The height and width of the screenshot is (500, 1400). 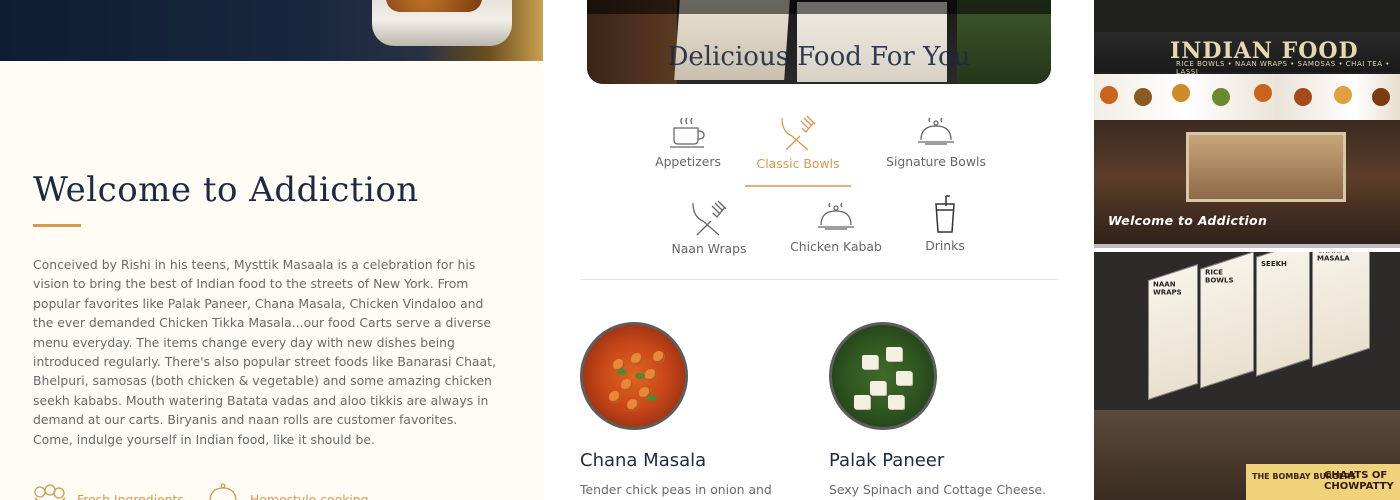 I want to click on feature-fresh-ingredients: Fresh Ingredients, so click(x=108, y=491).